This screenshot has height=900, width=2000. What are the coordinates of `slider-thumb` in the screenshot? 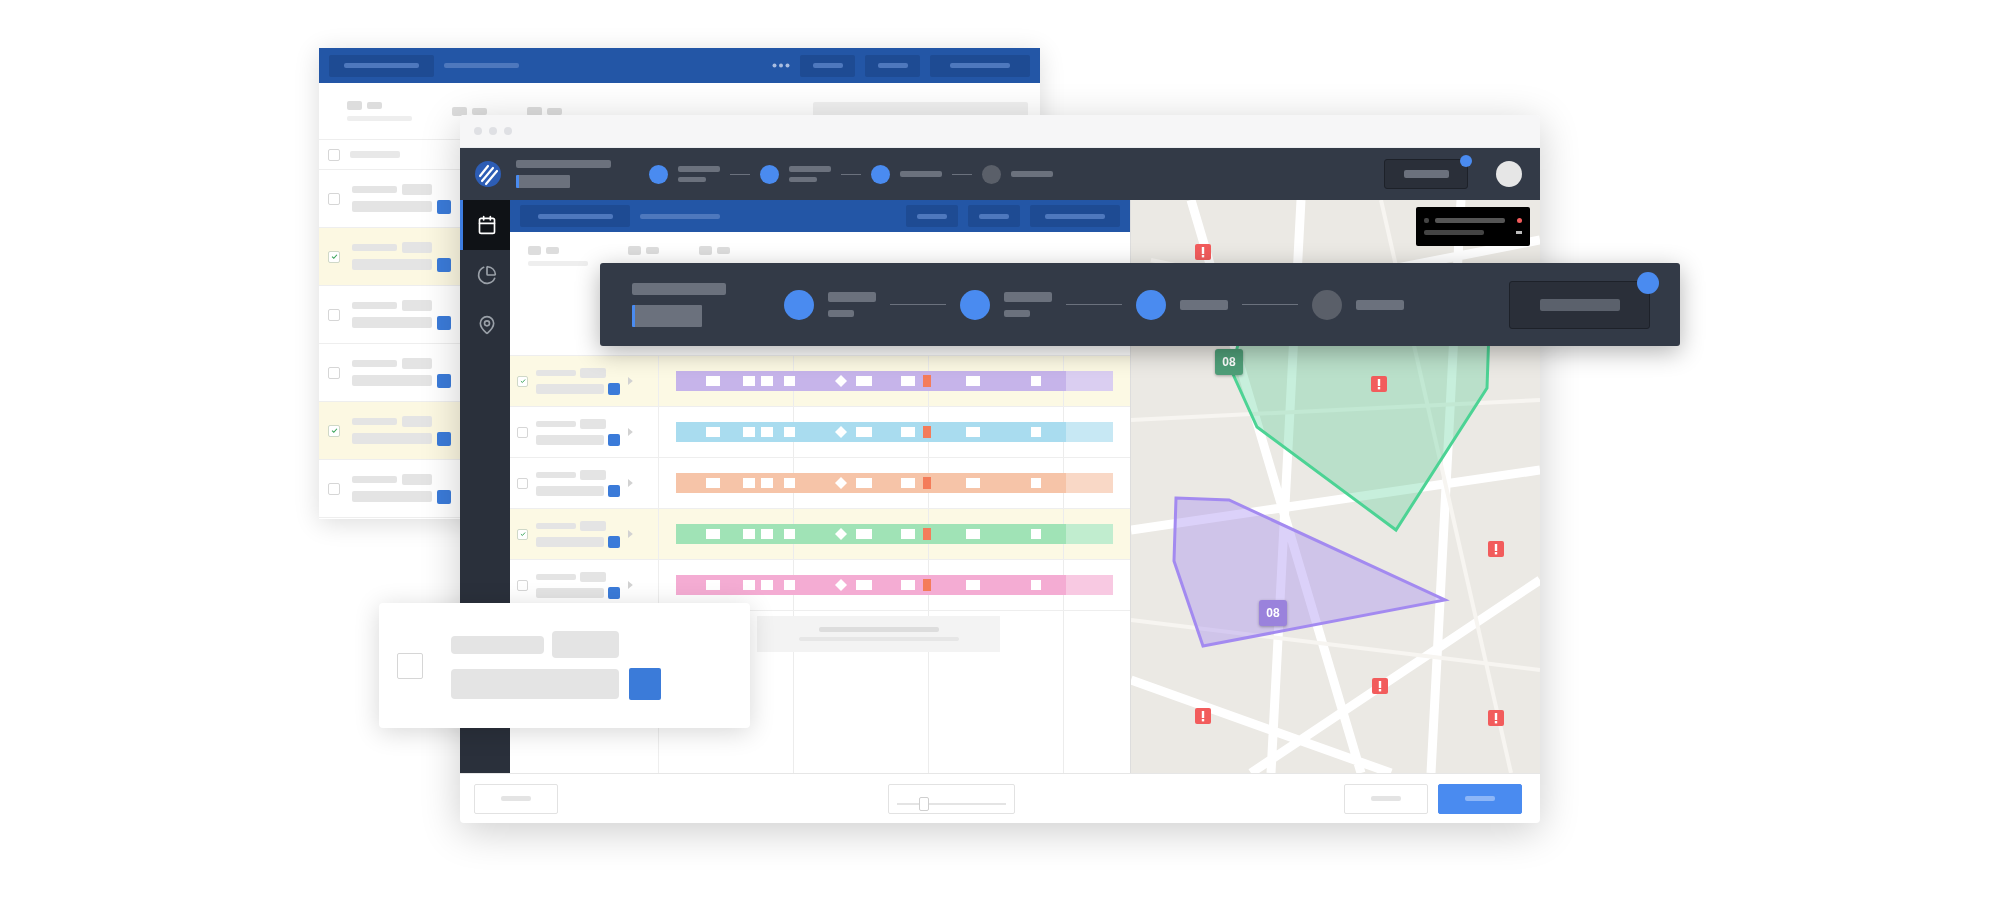 It's located at (923, 803).